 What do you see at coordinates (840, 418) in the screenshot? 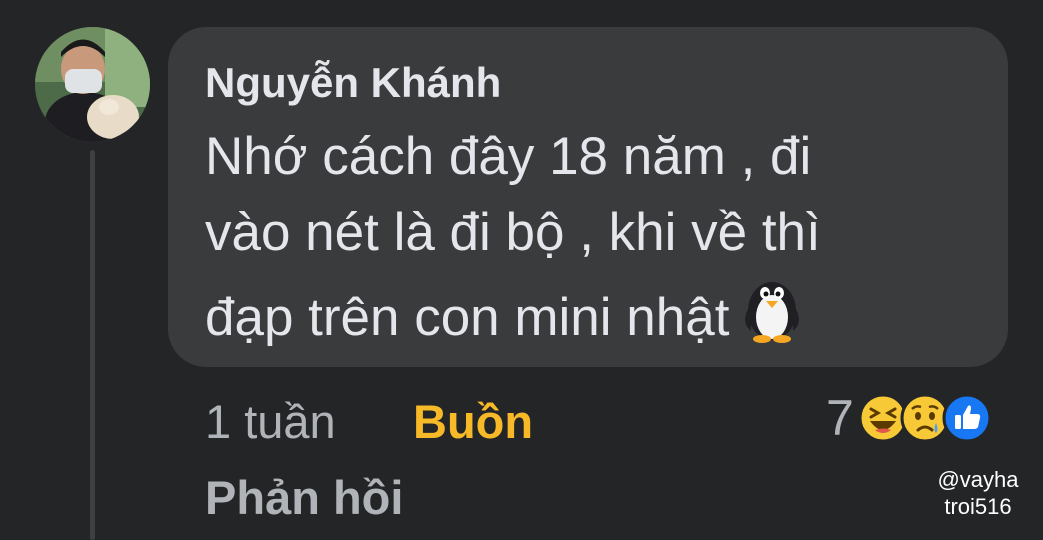
I see `reaction-count: 7` at bounding box center [840, 418].